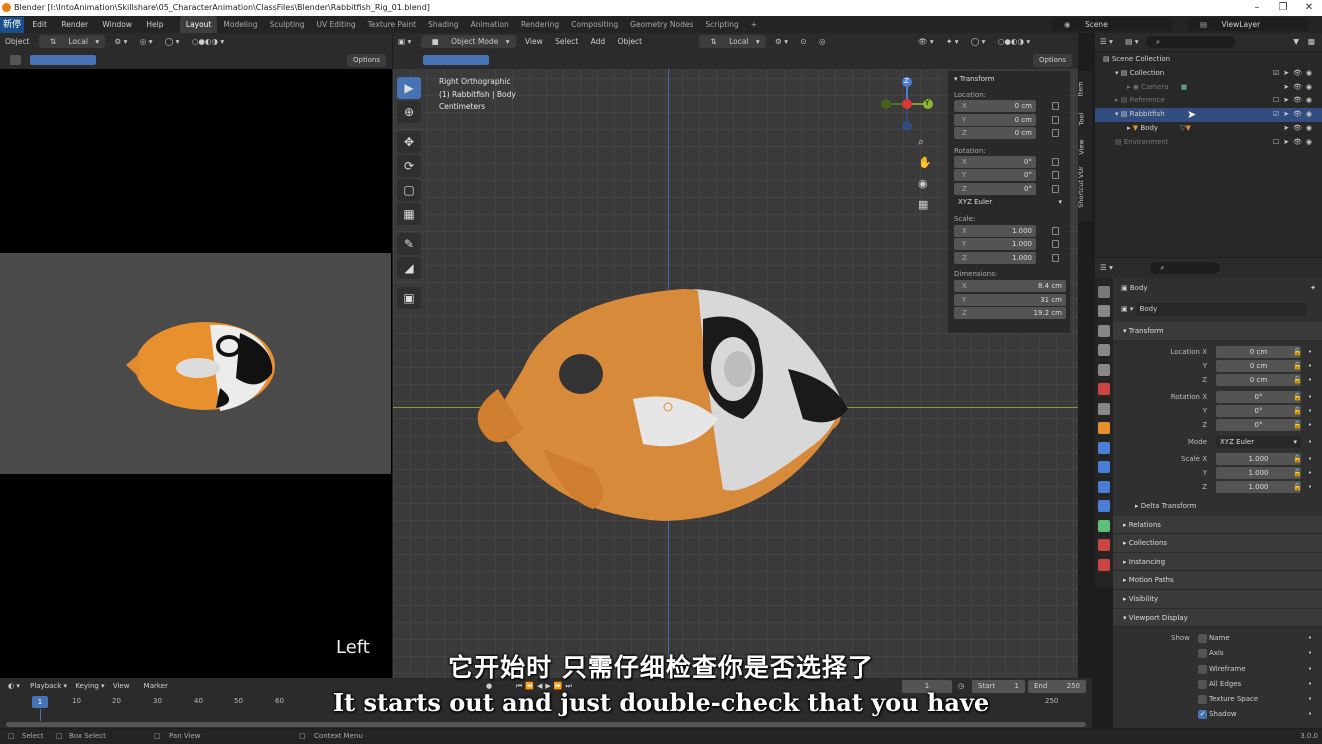  Describe the element at coordinates (1010, 299) in the screenshot. I see `n-dimension-y: Y 31 cm` at that location.